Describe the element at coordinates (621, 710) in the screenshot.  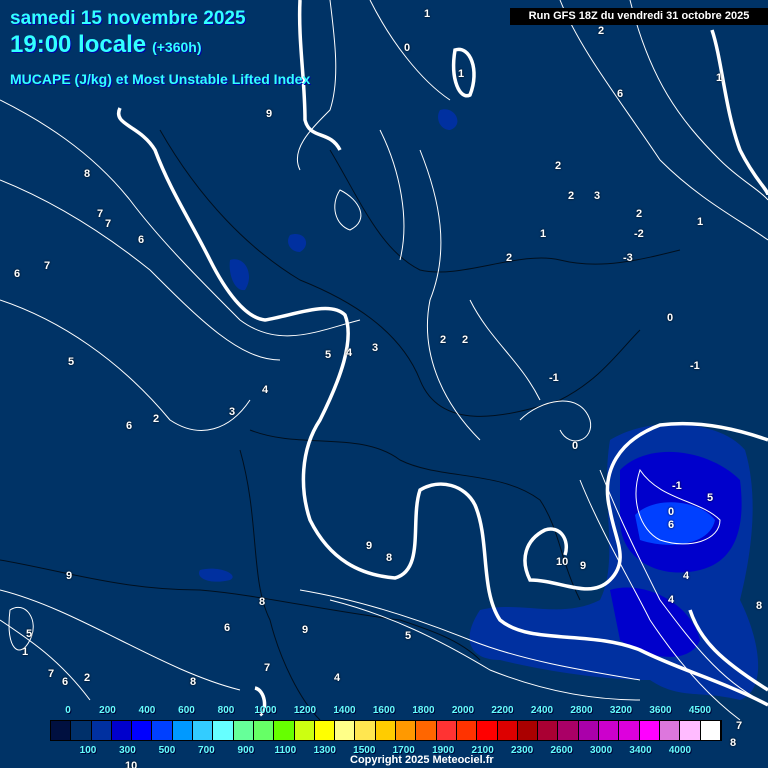
I see `scale-tick-top: 3200` at that location.